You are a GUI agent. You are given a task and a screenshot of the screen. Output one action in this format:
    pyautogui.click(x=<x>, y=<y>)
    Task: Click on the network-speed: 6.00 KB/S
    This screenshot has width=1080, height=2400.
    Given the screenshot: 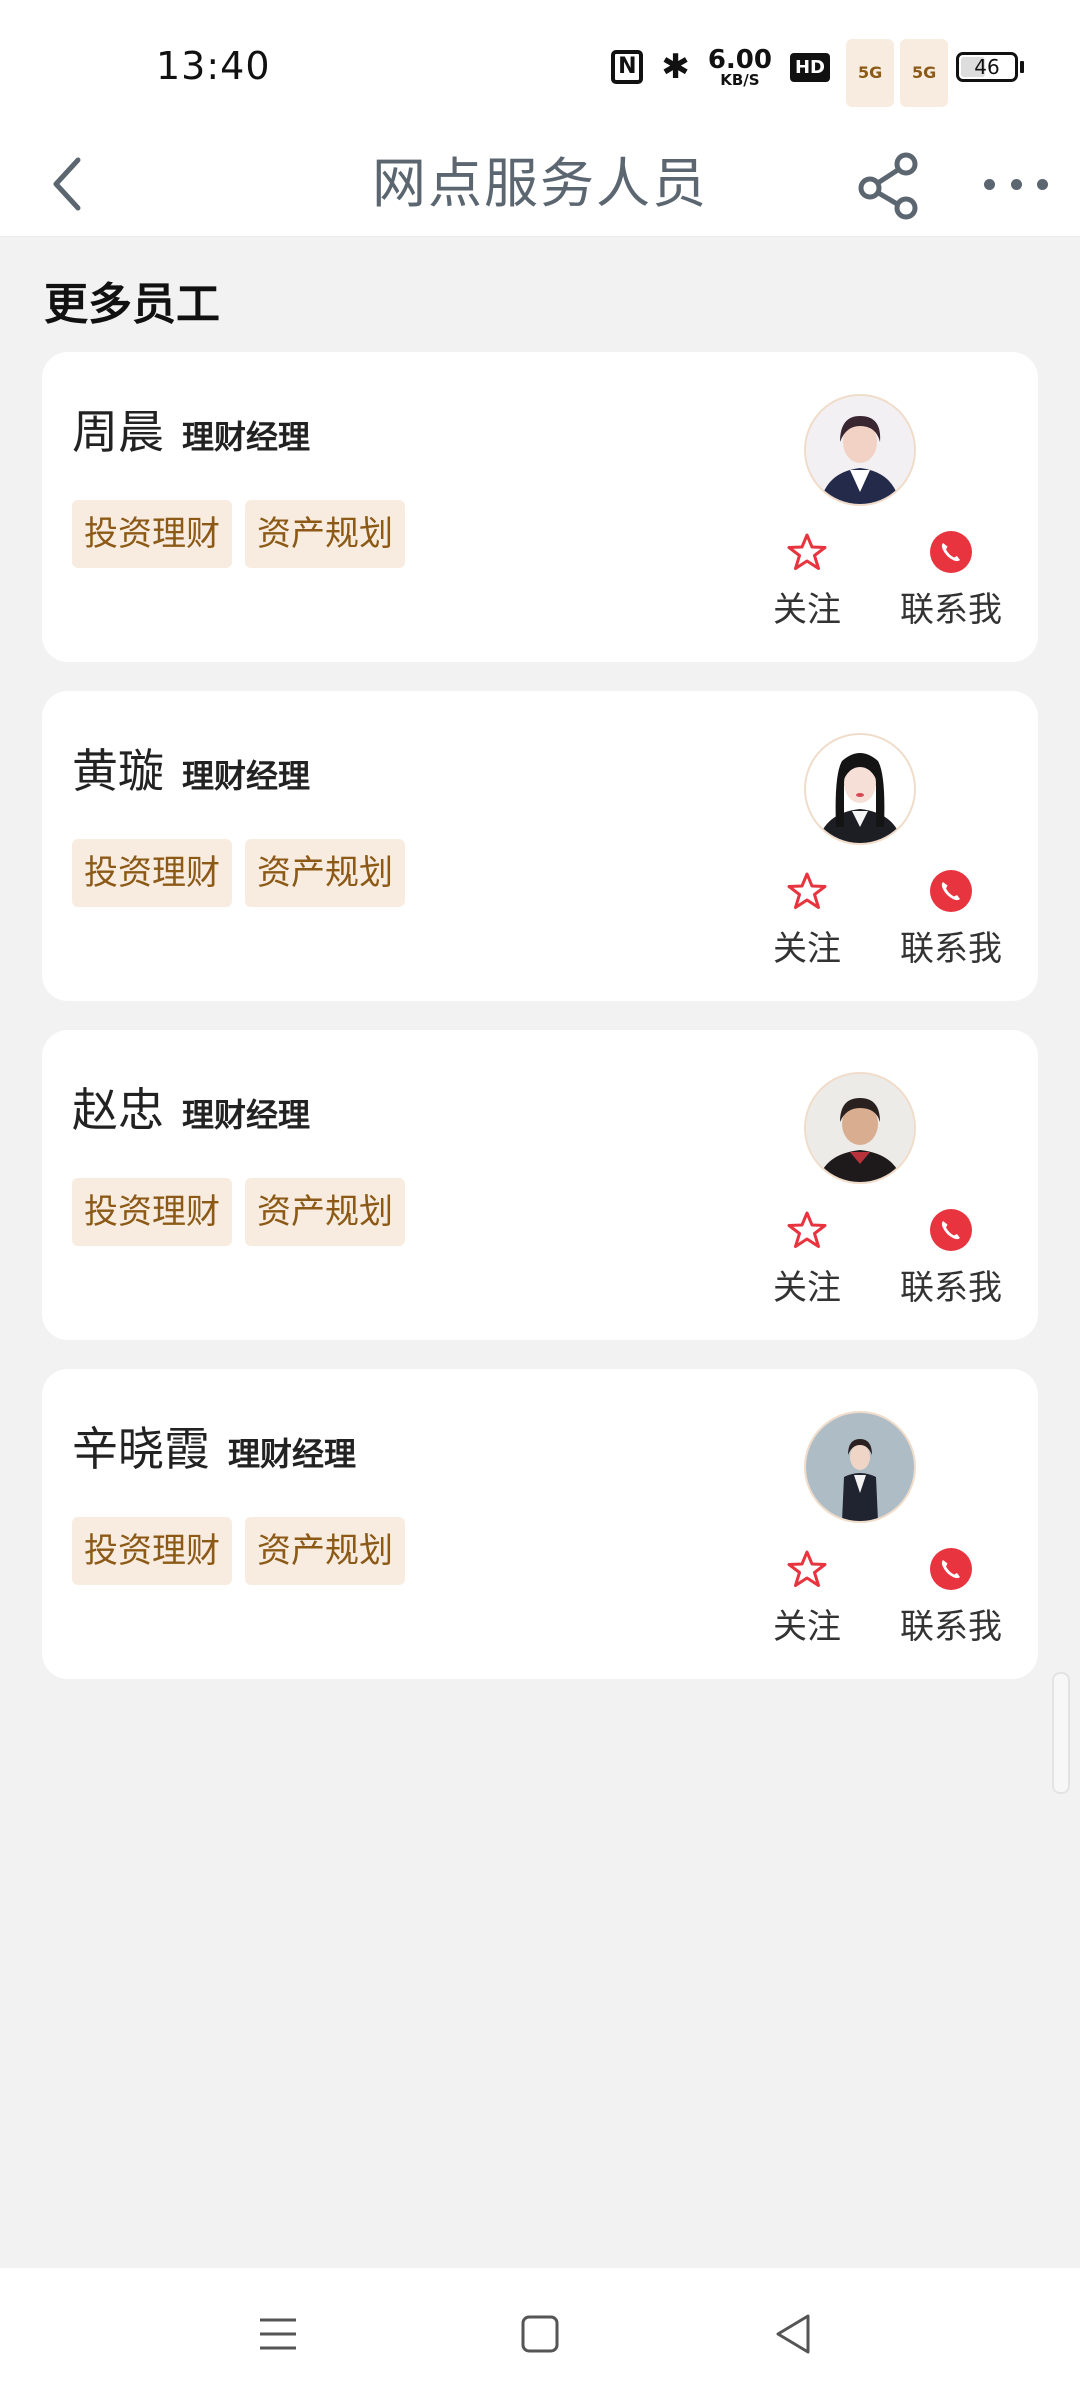 What is the action you would take?
    pyautogui.click(x=740, y=67)
    